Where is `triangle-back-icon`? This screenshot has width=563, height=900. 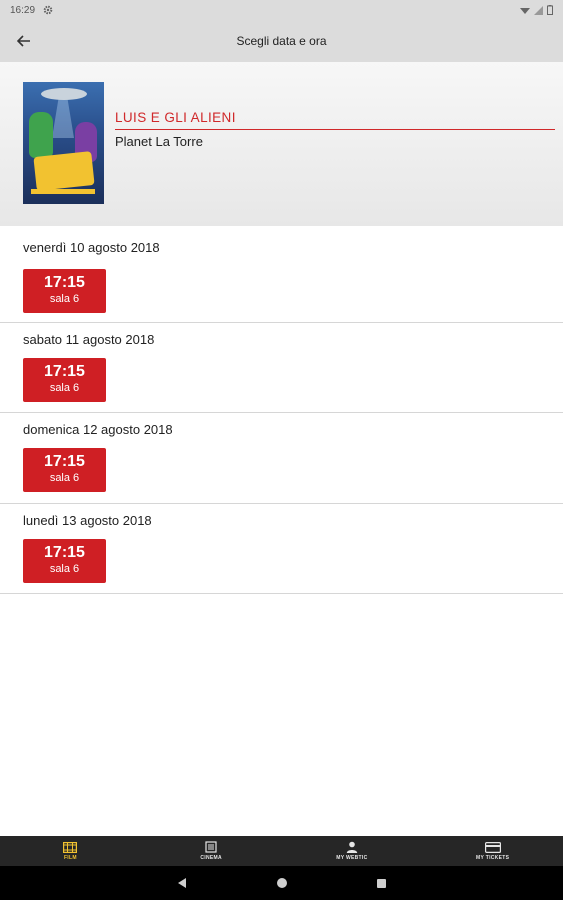
triangle-back-icon is located at coordinates (181, 883).